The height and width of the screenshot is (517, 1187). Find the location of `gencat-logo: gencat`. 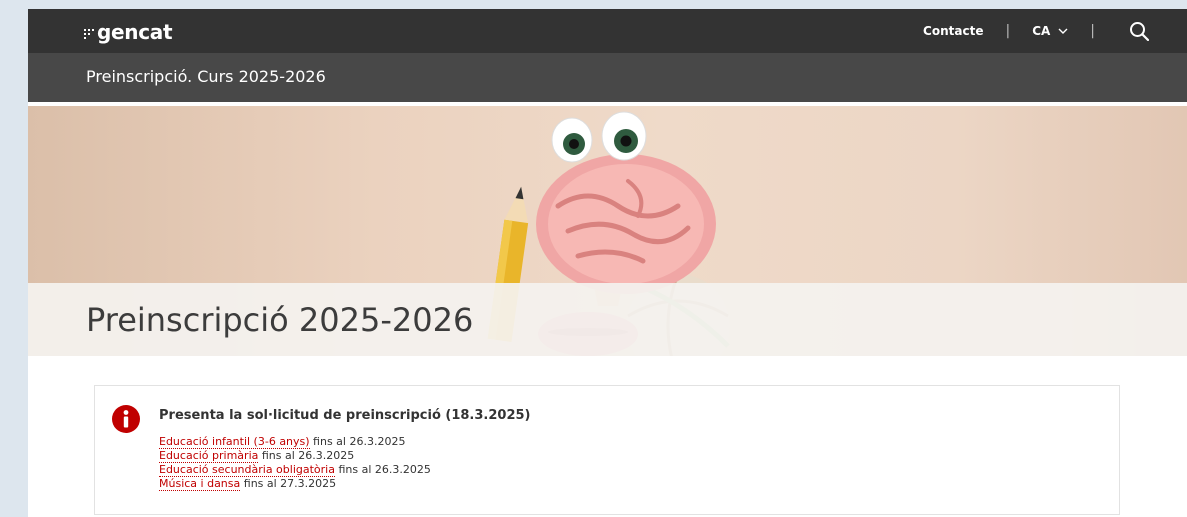

gencat-logo: gencat is located at coordinates (128, 32).